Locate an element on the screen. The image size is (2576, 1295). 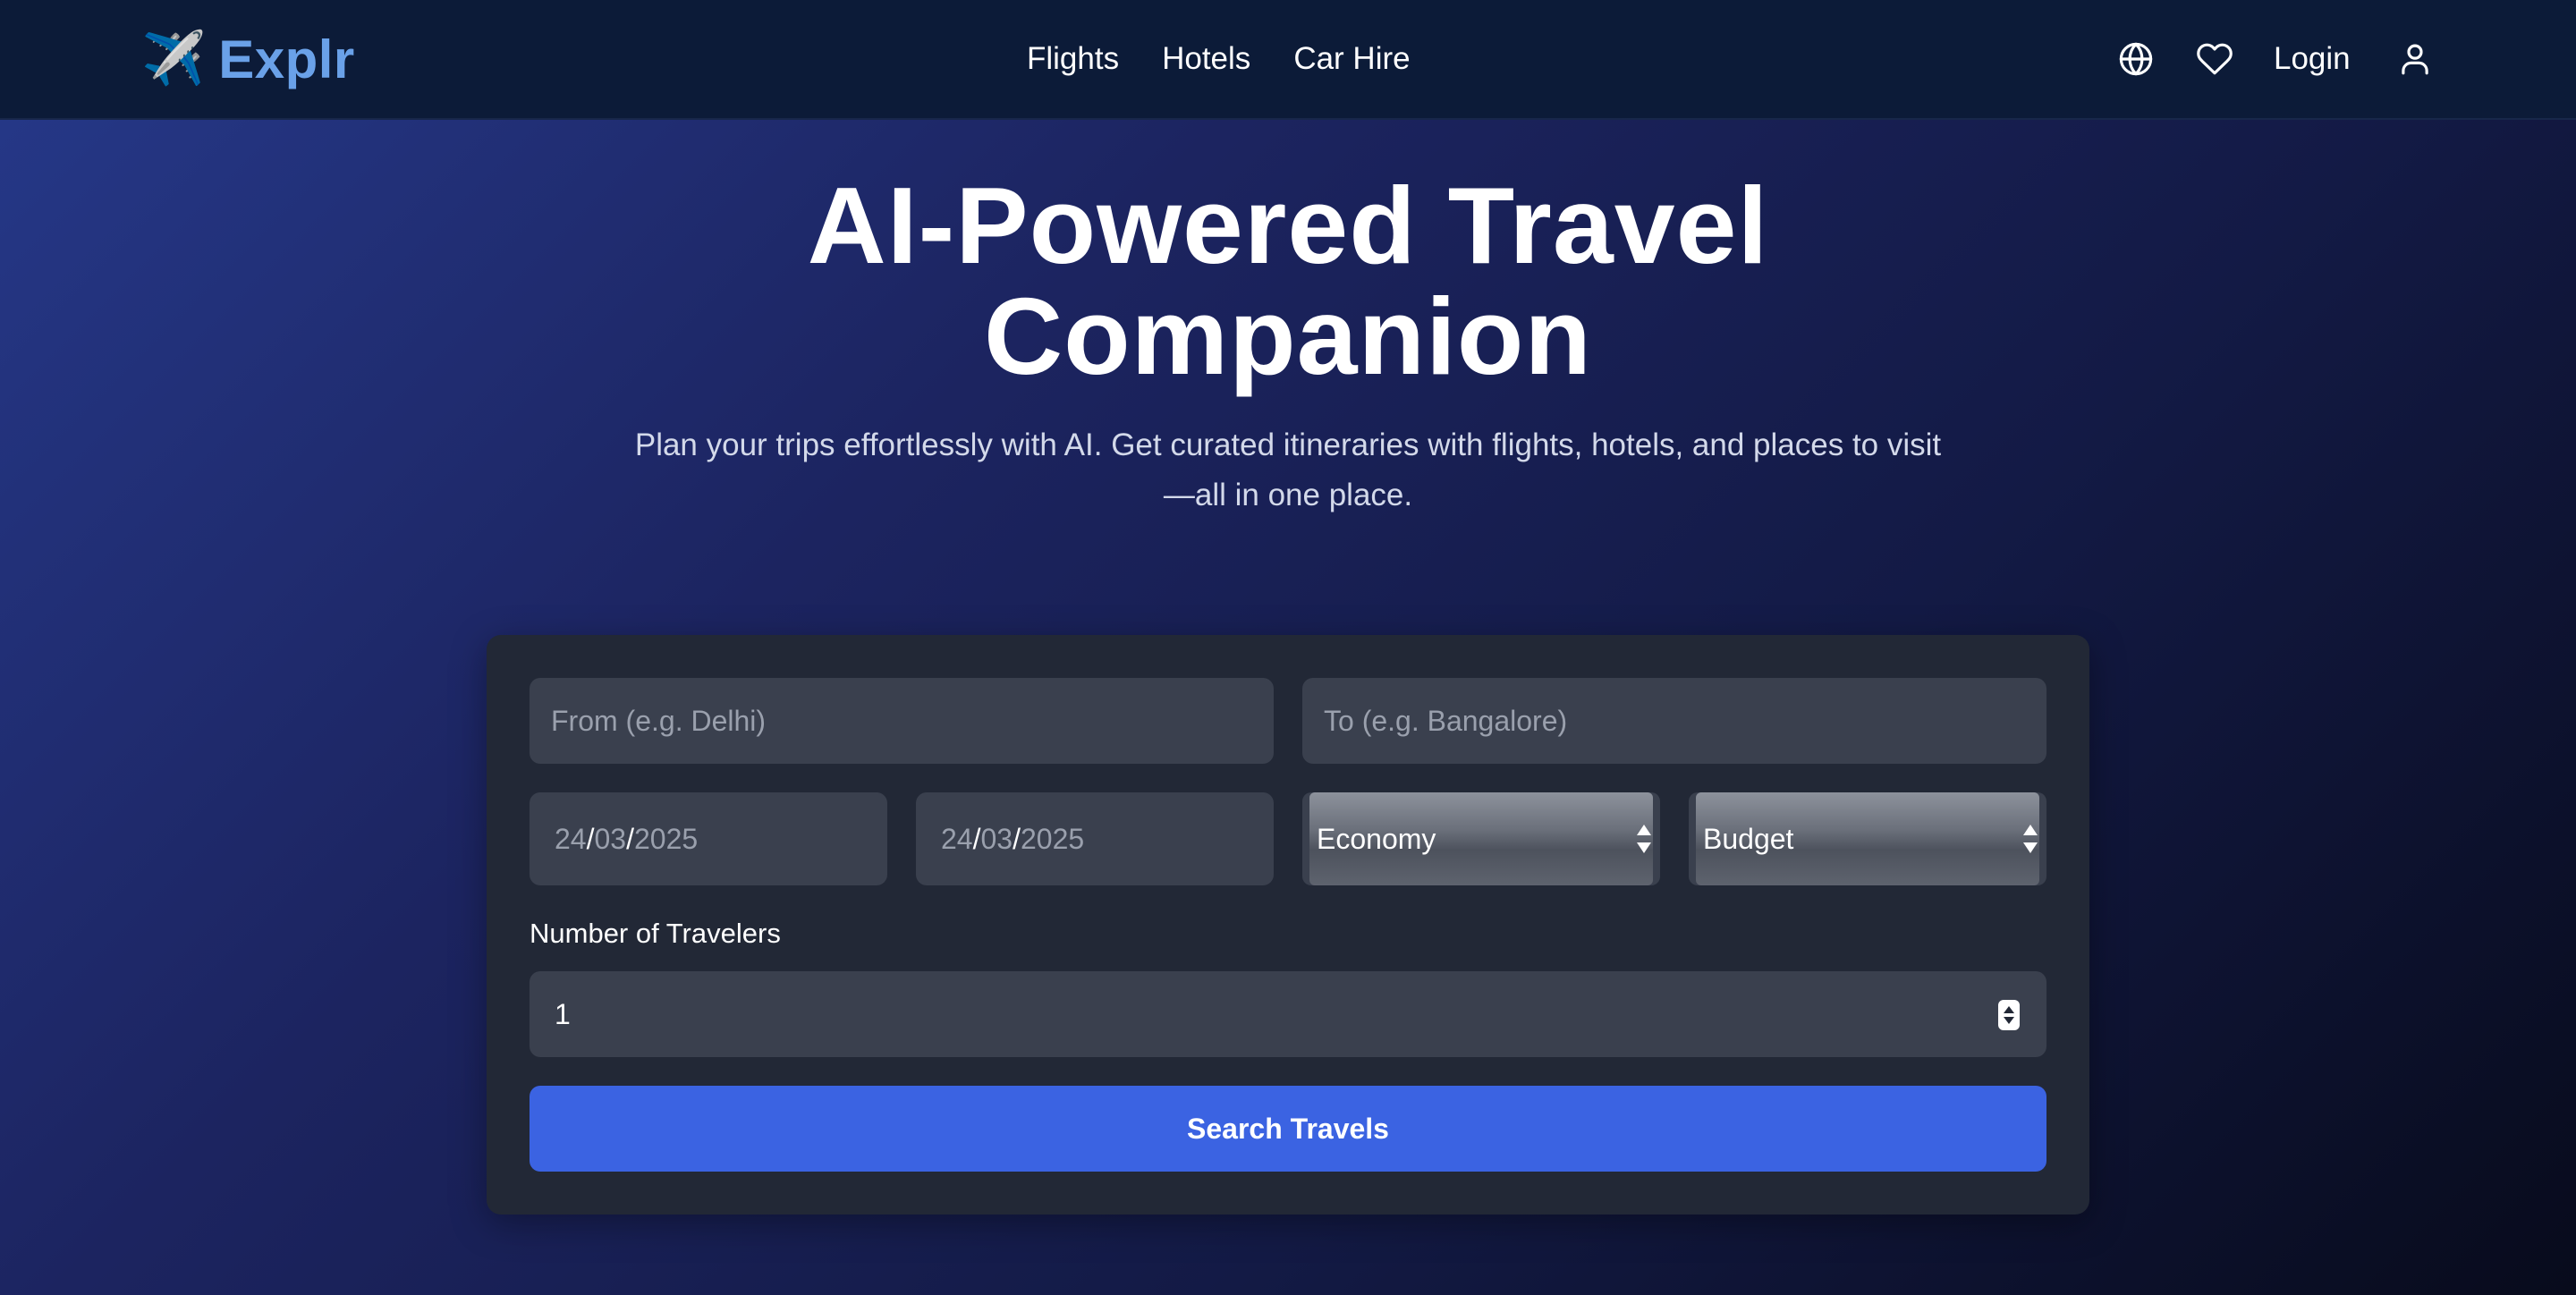
from-input is located at coordinates (902, 721).